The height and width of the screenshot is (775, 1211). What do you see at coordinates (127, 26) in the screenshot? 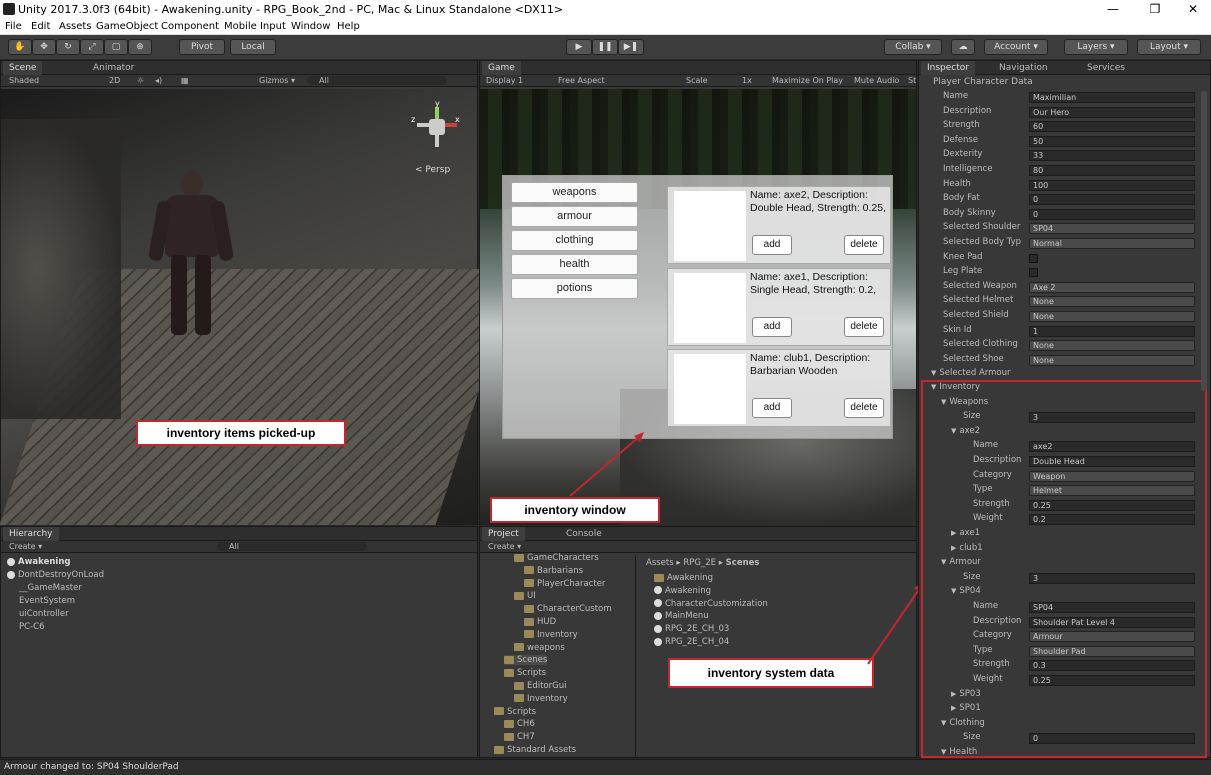
I see `menu-gameobject: GameObject` at bounding box center [127, 26].